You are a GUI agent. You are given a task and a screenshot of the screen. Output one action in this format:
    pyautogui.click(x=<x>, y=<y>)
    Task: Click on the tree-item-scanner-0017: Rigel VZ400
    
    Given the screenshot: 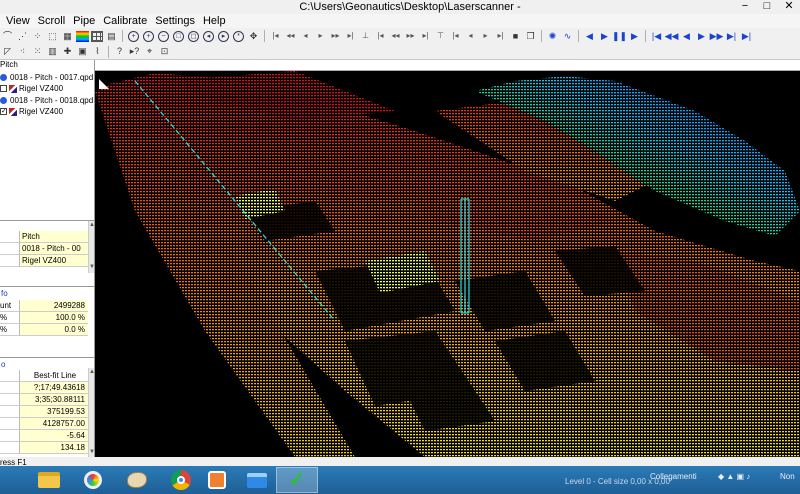 What is the action you would take?
    pyautogui.click(x=31, y=88)
    